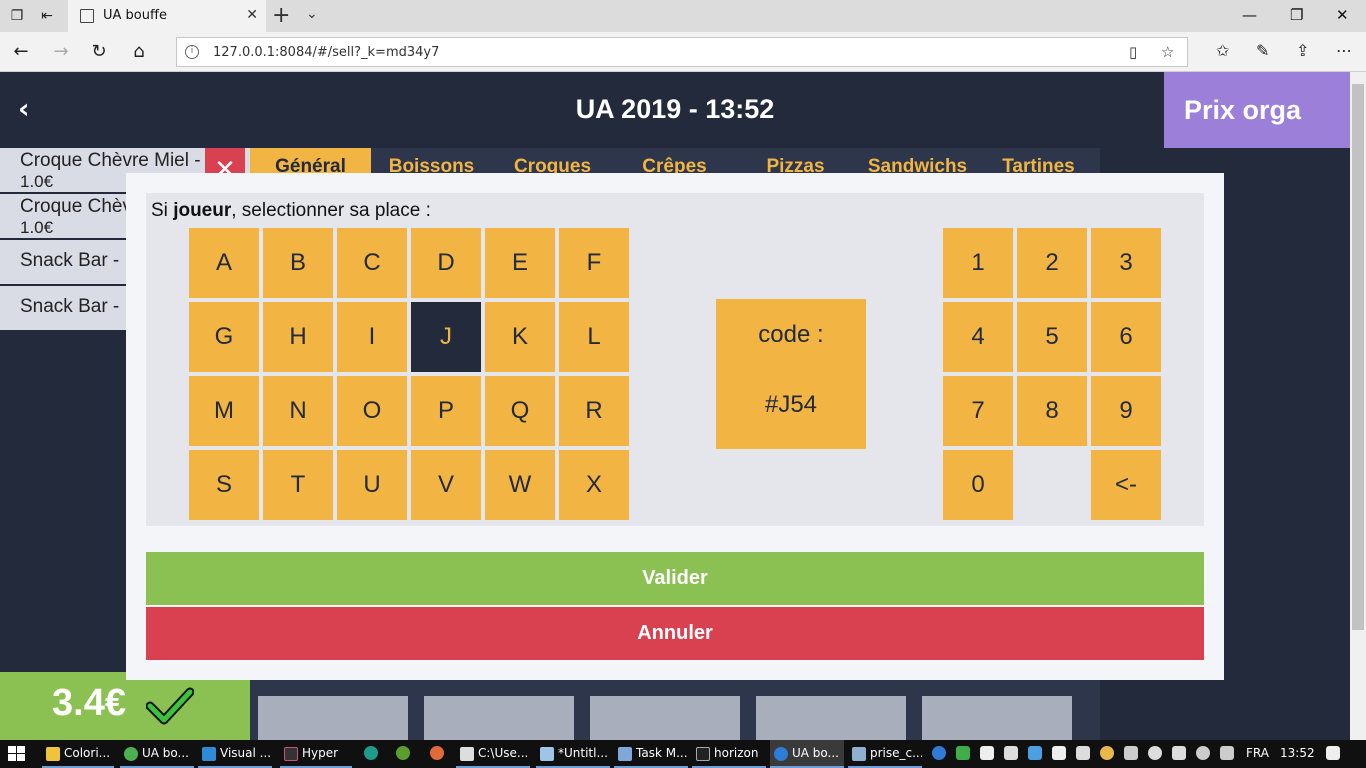 This screenshot has height=768, width=1366. Describe the element at coordinates (372, 485) in the screenshot. I see `seat-letter-key: U` at that location.